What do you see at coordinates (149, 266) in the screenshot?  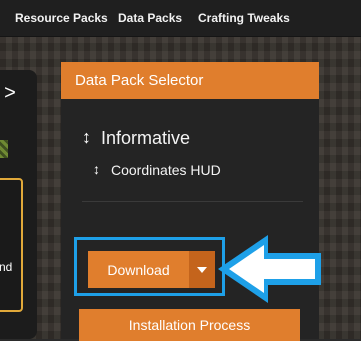 I see `highlight-box` at bounding box center [149, 266].